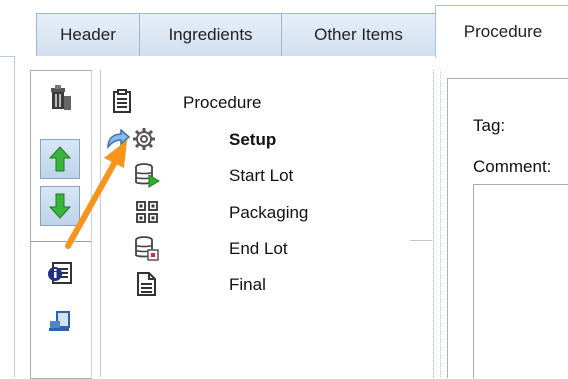 The width and height of the screenshot is (568, 379). I want to click on document-icon, so click(146, 284).